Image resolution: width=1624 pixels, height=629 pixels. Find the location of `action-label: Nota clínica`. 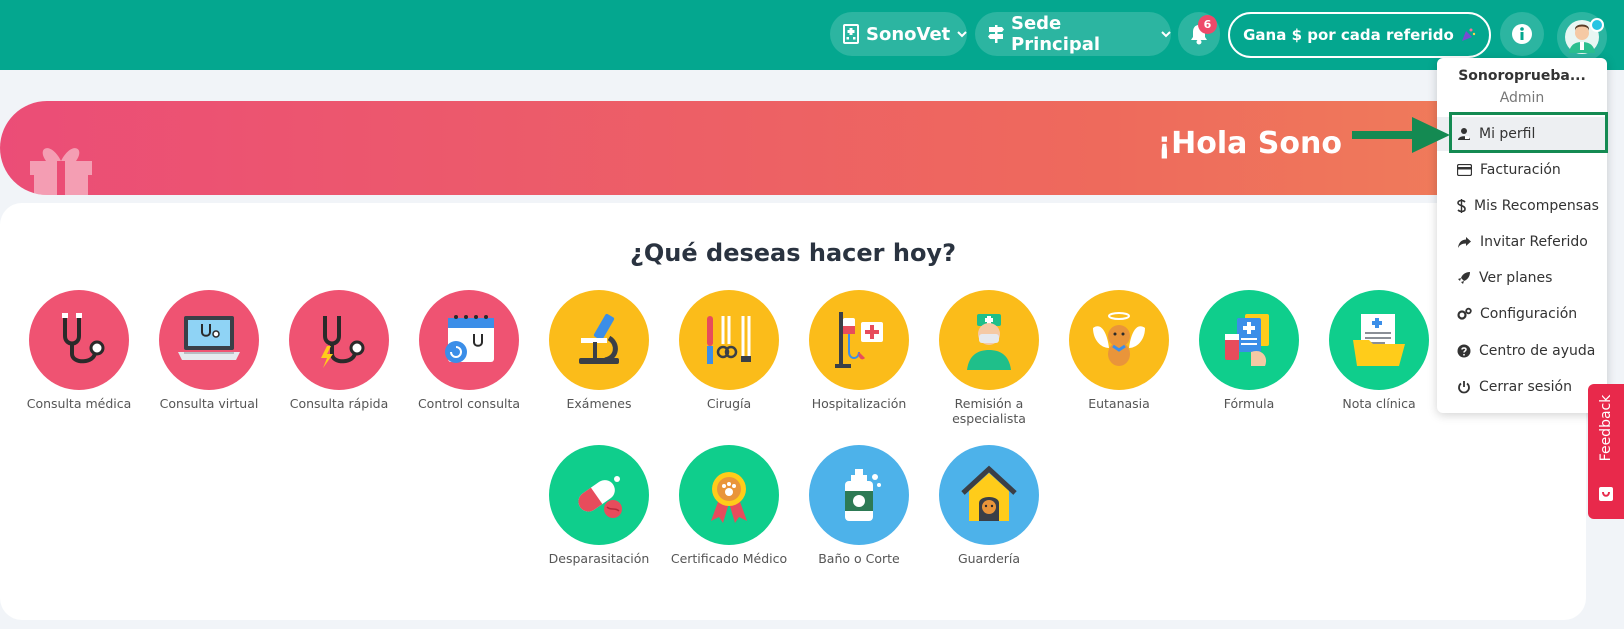

action-label: Nota clínica is located at coordinates (1379, 403).